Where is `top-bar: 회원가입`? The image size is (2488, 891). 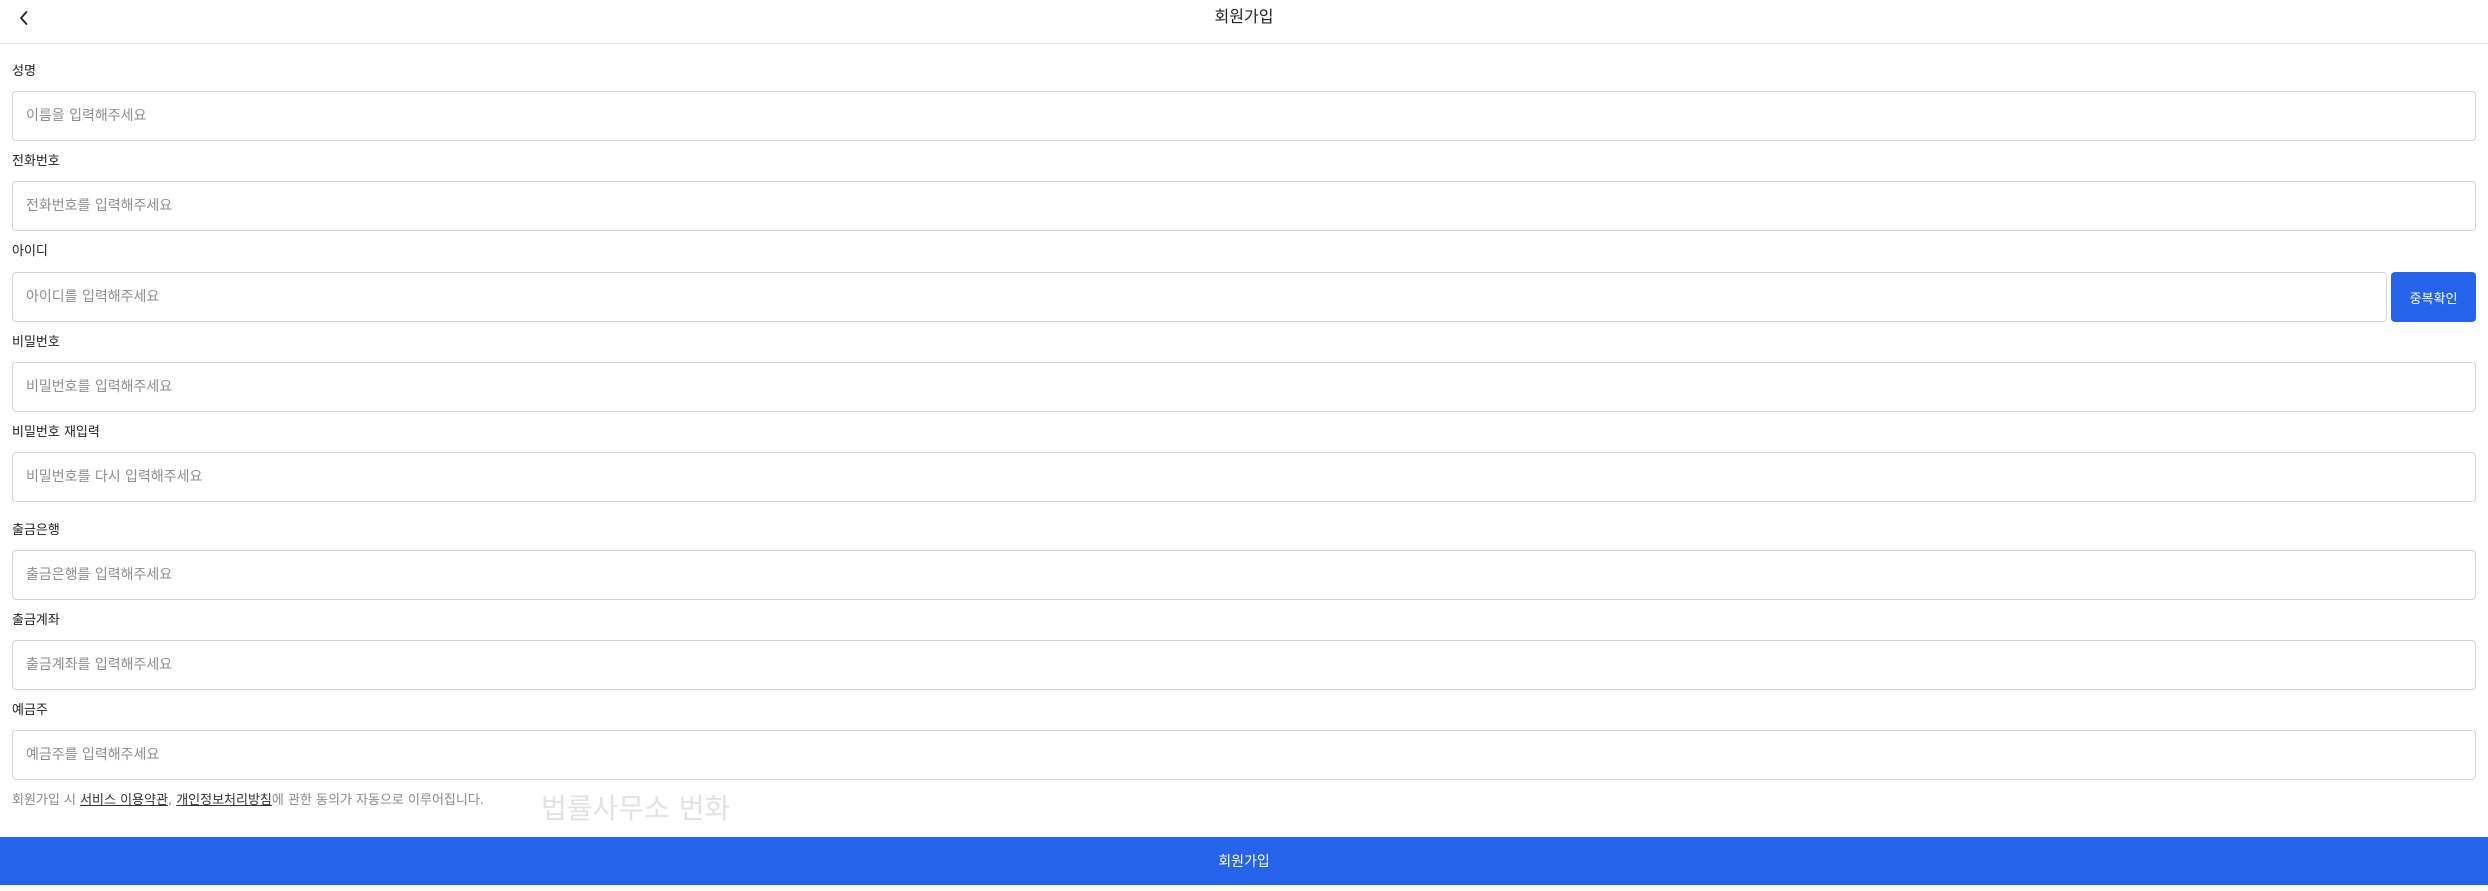 top-bar: 회원가입 is located at coordinates (1244, 22).